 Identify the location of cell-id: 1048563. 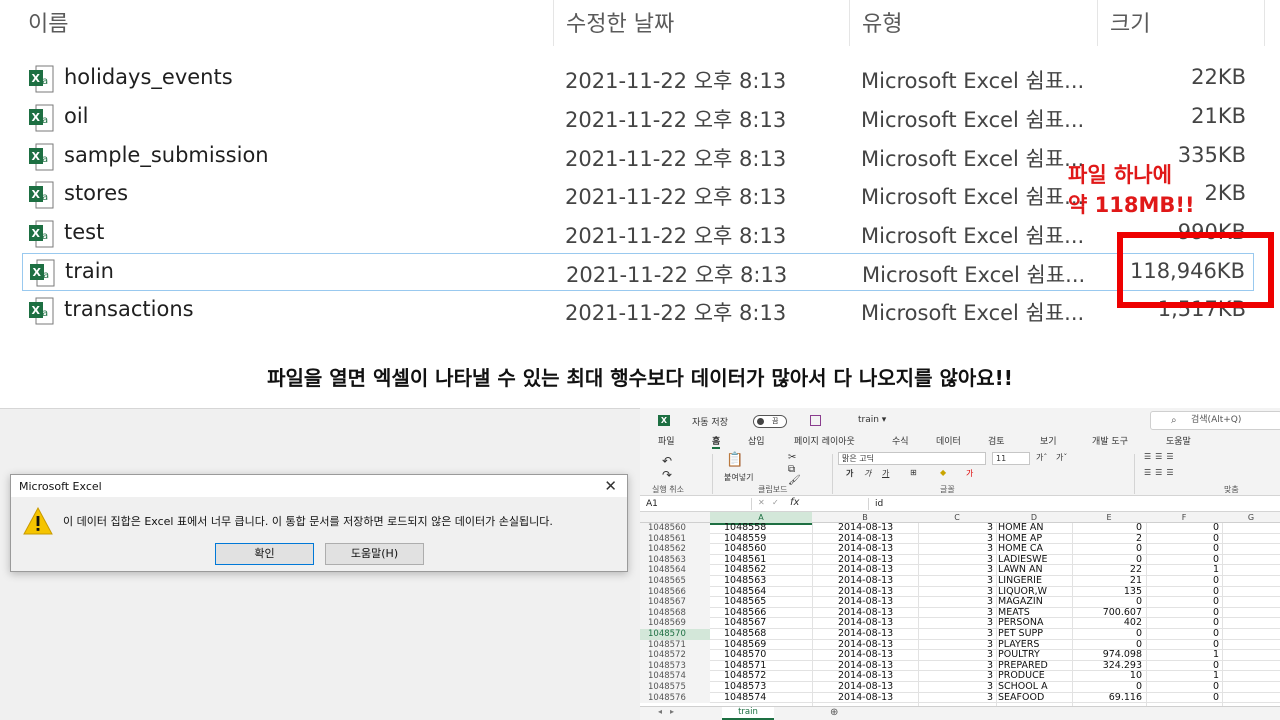
(745, 581).